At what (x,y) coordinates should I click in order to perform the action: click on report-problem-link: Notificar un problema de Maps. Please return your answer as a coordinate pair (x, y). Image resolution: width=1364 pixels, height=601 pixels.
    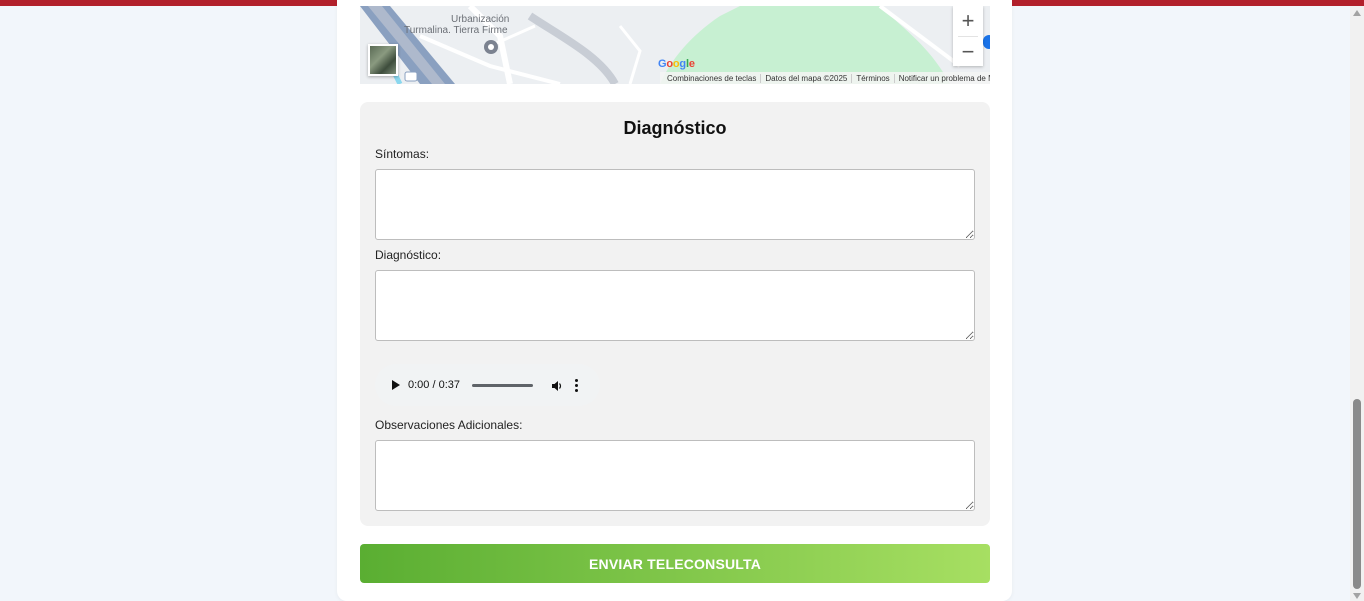
    Looking at the image, I should click on (942, 78).